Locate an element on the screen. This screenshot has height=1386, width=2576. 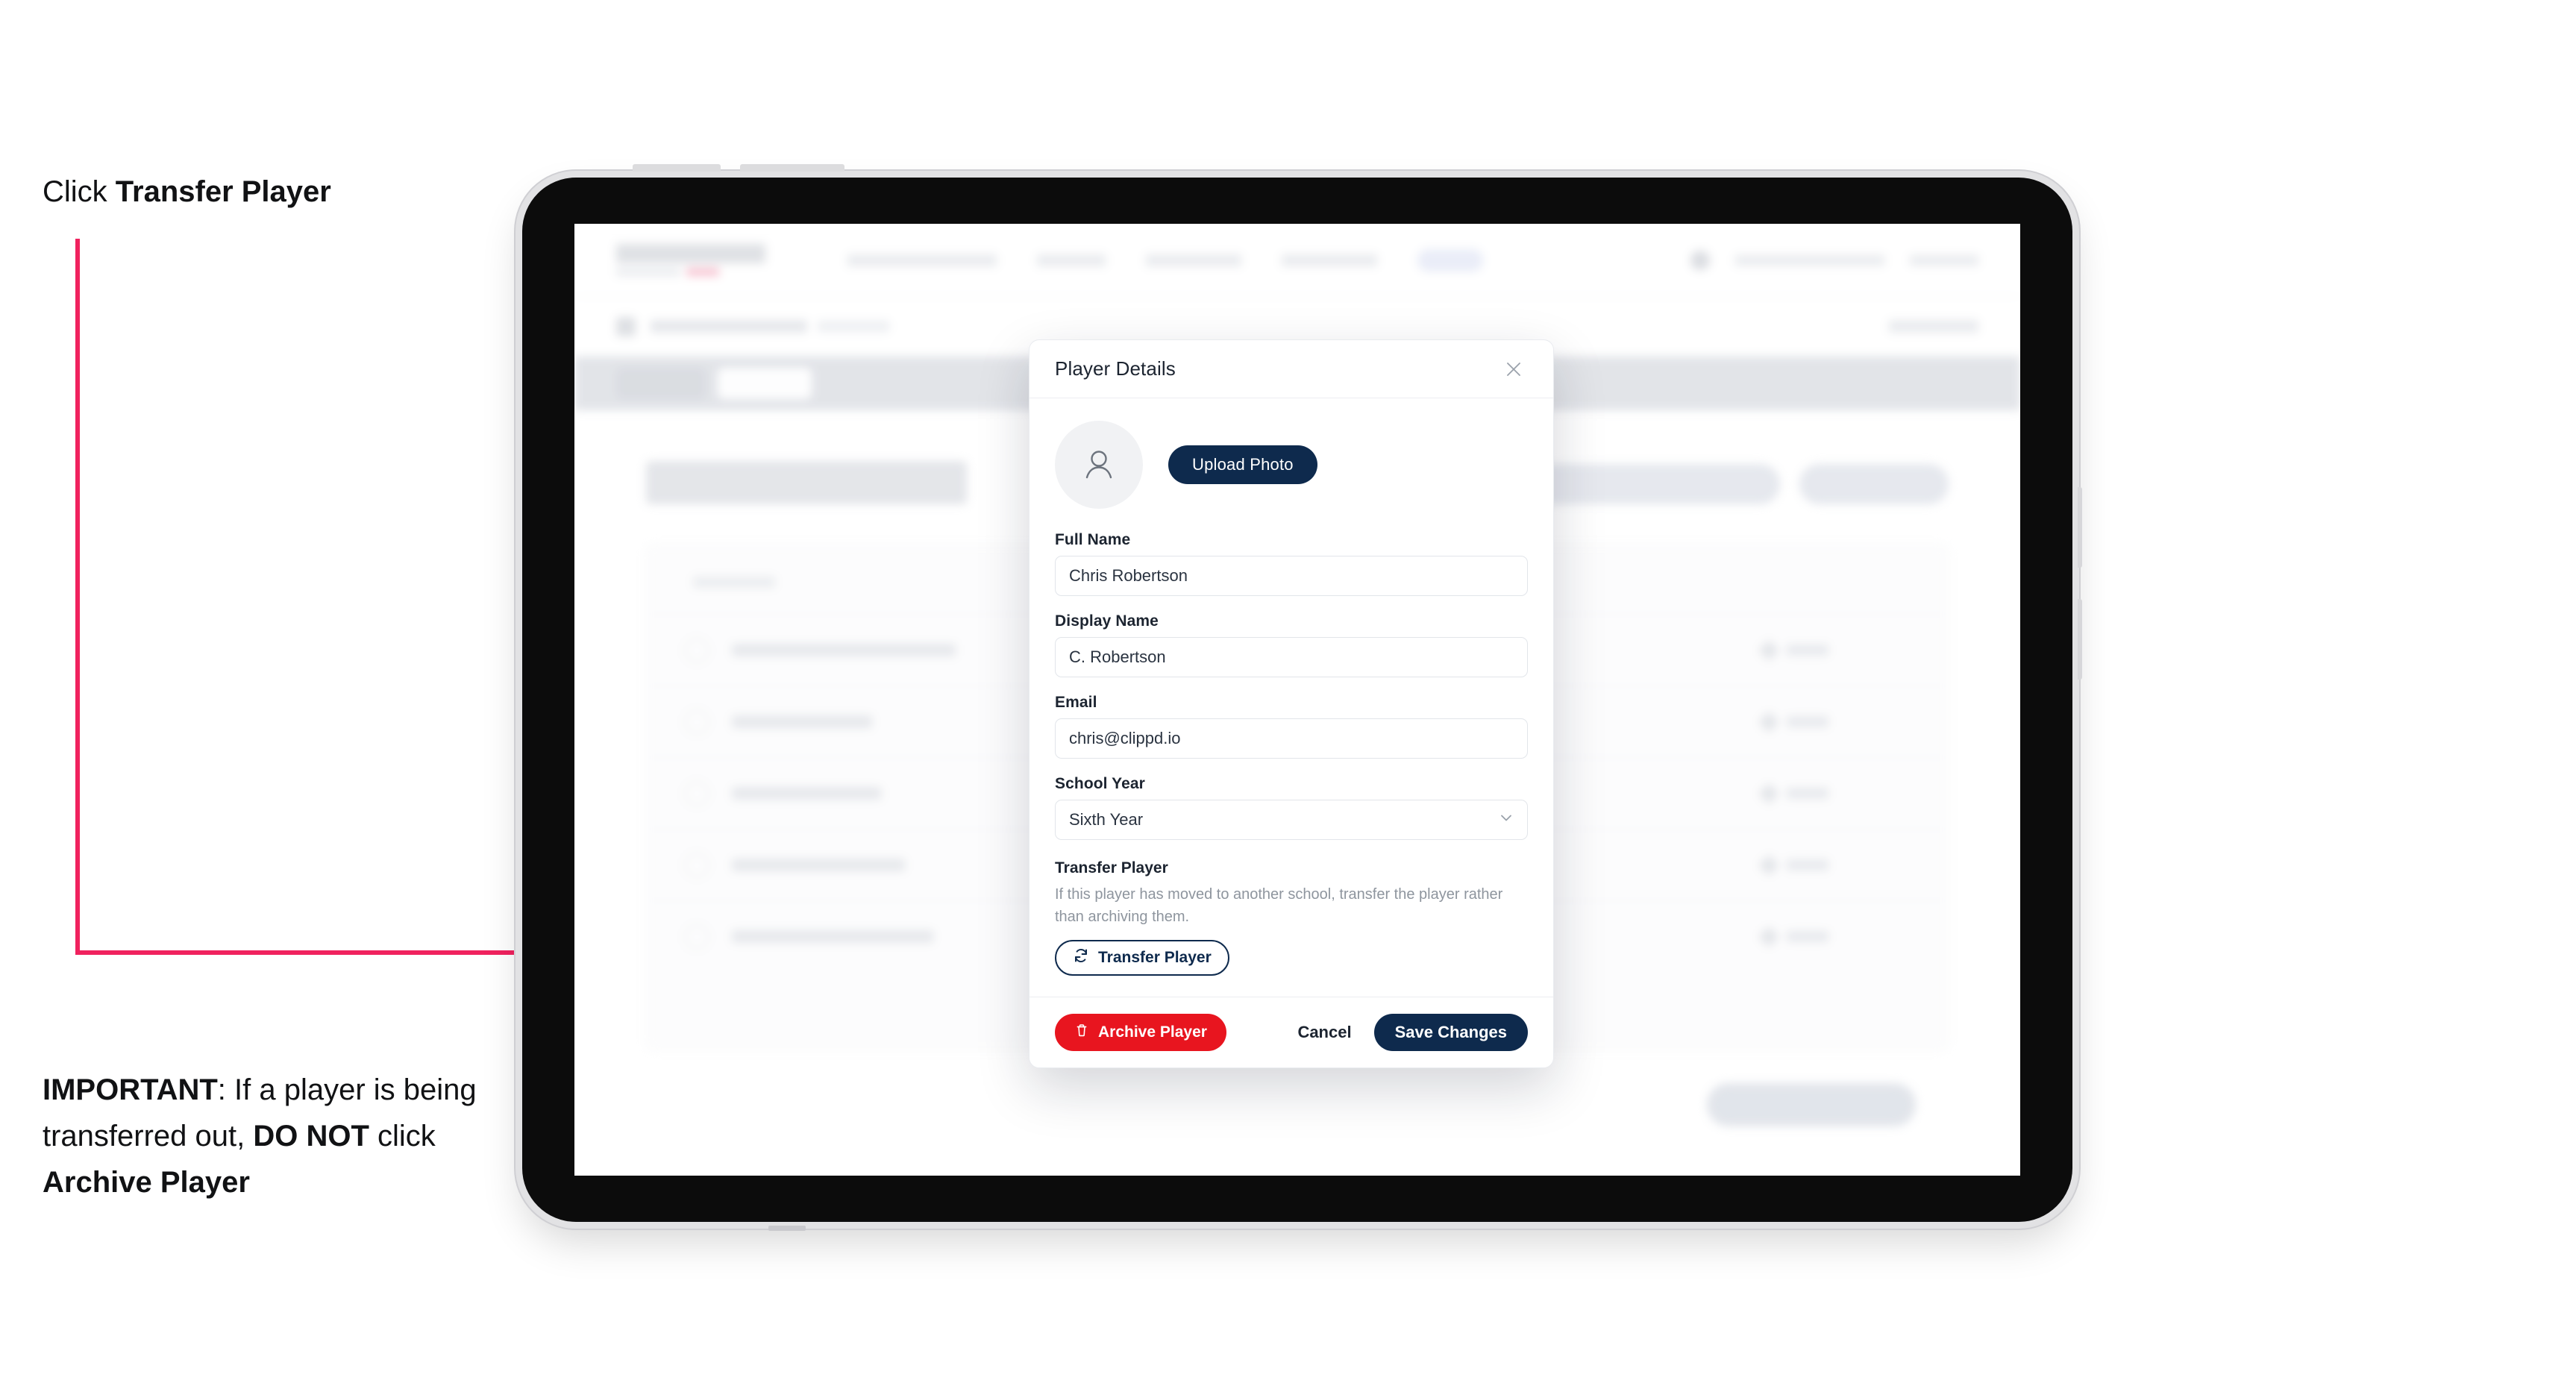
school-year-select-wrapper is located at coordinates (1291, 820).